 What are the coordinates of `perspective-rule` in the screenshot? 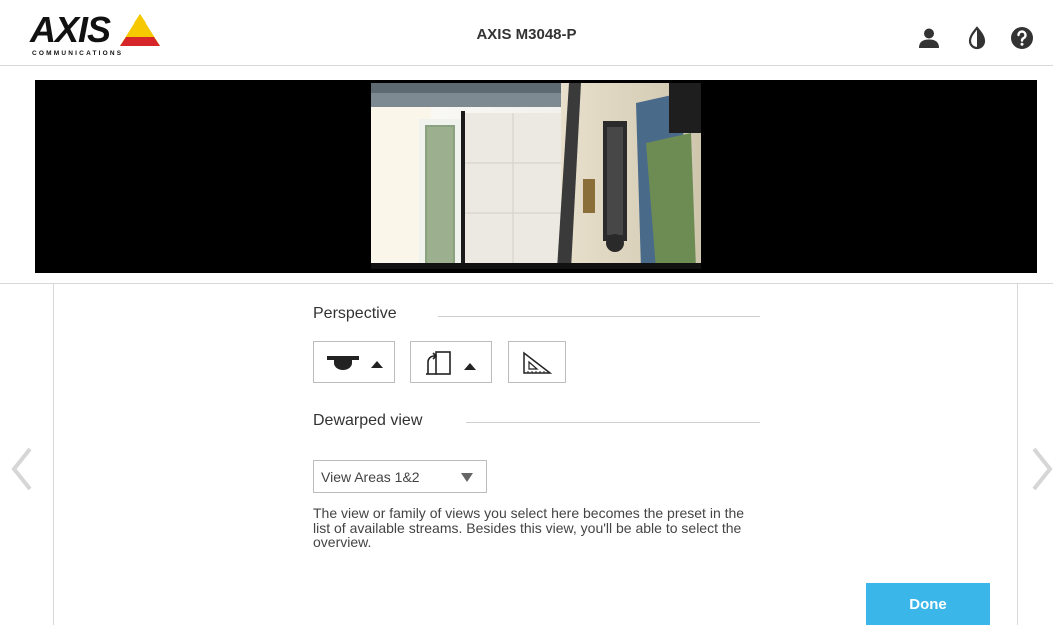 It's located at (599, 316).